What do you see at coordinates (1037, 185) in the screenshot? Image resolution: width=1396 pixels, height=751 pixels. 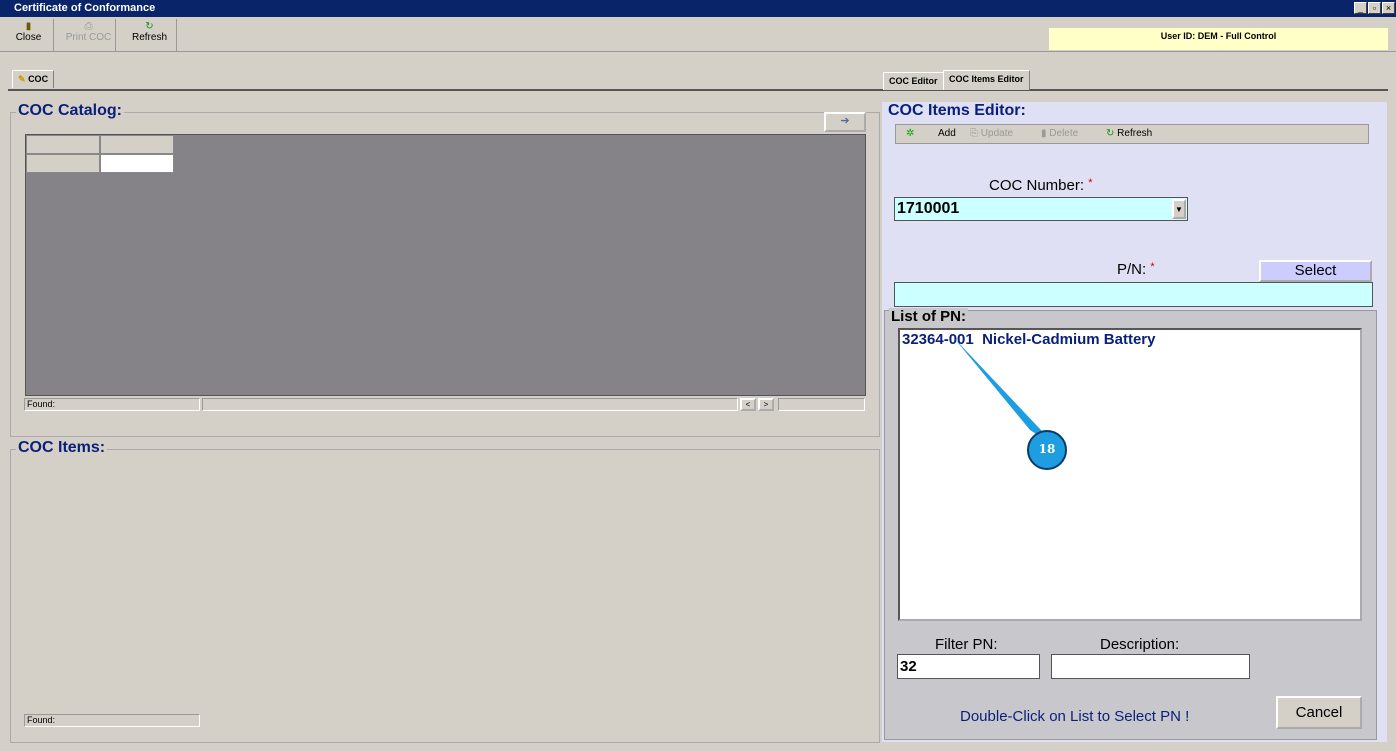 I see `coc-number-text: COC Number:` at bounding box center [1037, 185].